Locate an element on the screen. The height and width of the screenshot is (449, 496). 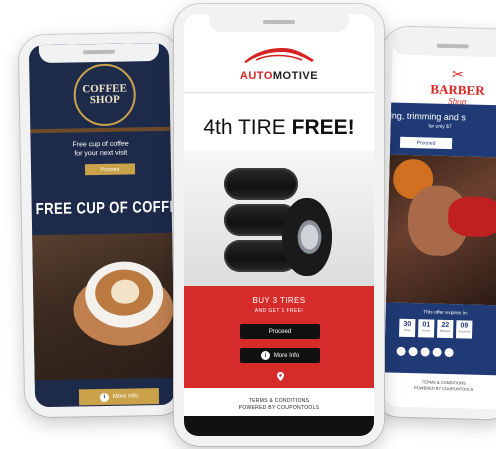
timer-seconds-unit: Seconds is located at coordinates (464, 331).